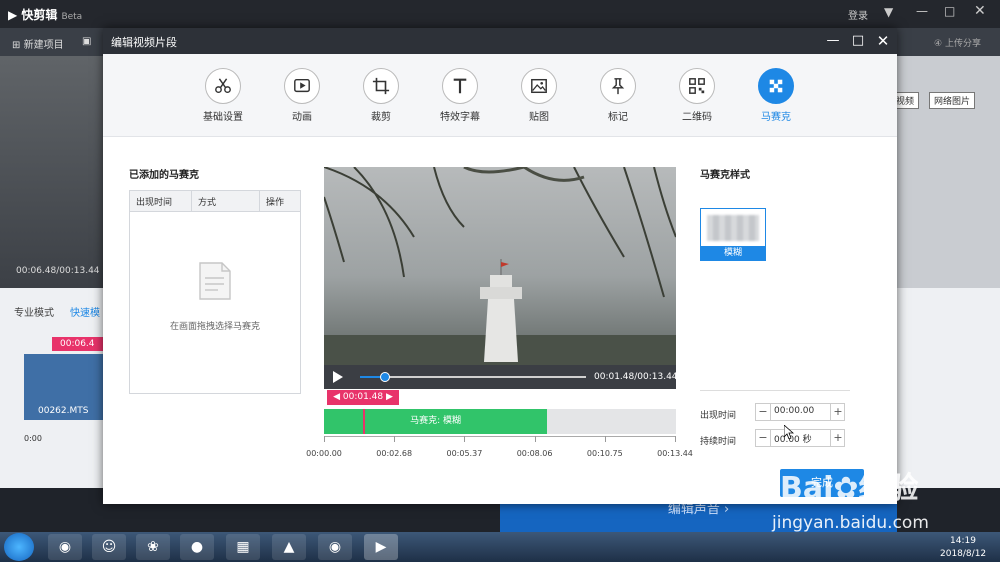 The height and width of the screenshot is (562, 1000). I want to click on taskbar-firefox-icon: ●, so click(197, 547).